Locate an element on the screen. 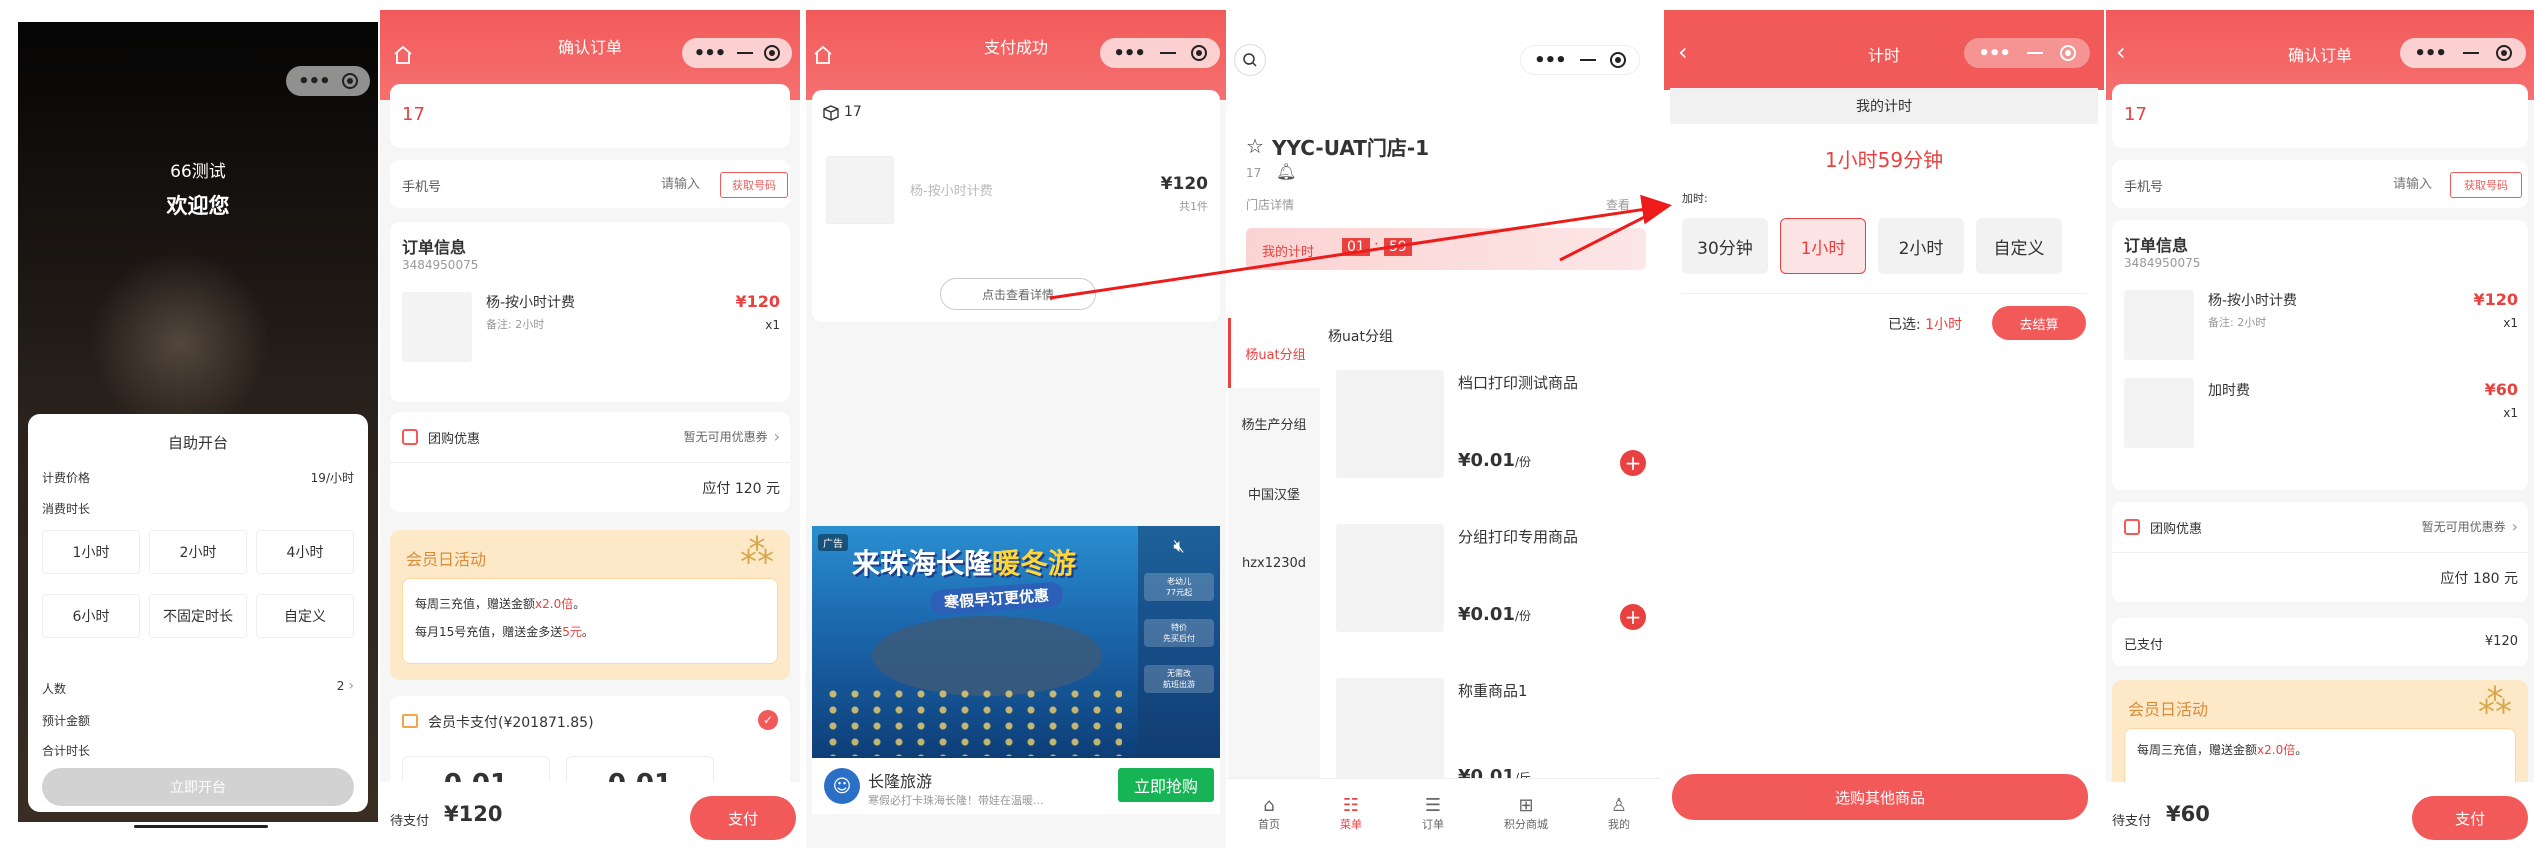 This screenshot has height=858, width=2534. people-value: 2 is located at coordinates (340, 686).